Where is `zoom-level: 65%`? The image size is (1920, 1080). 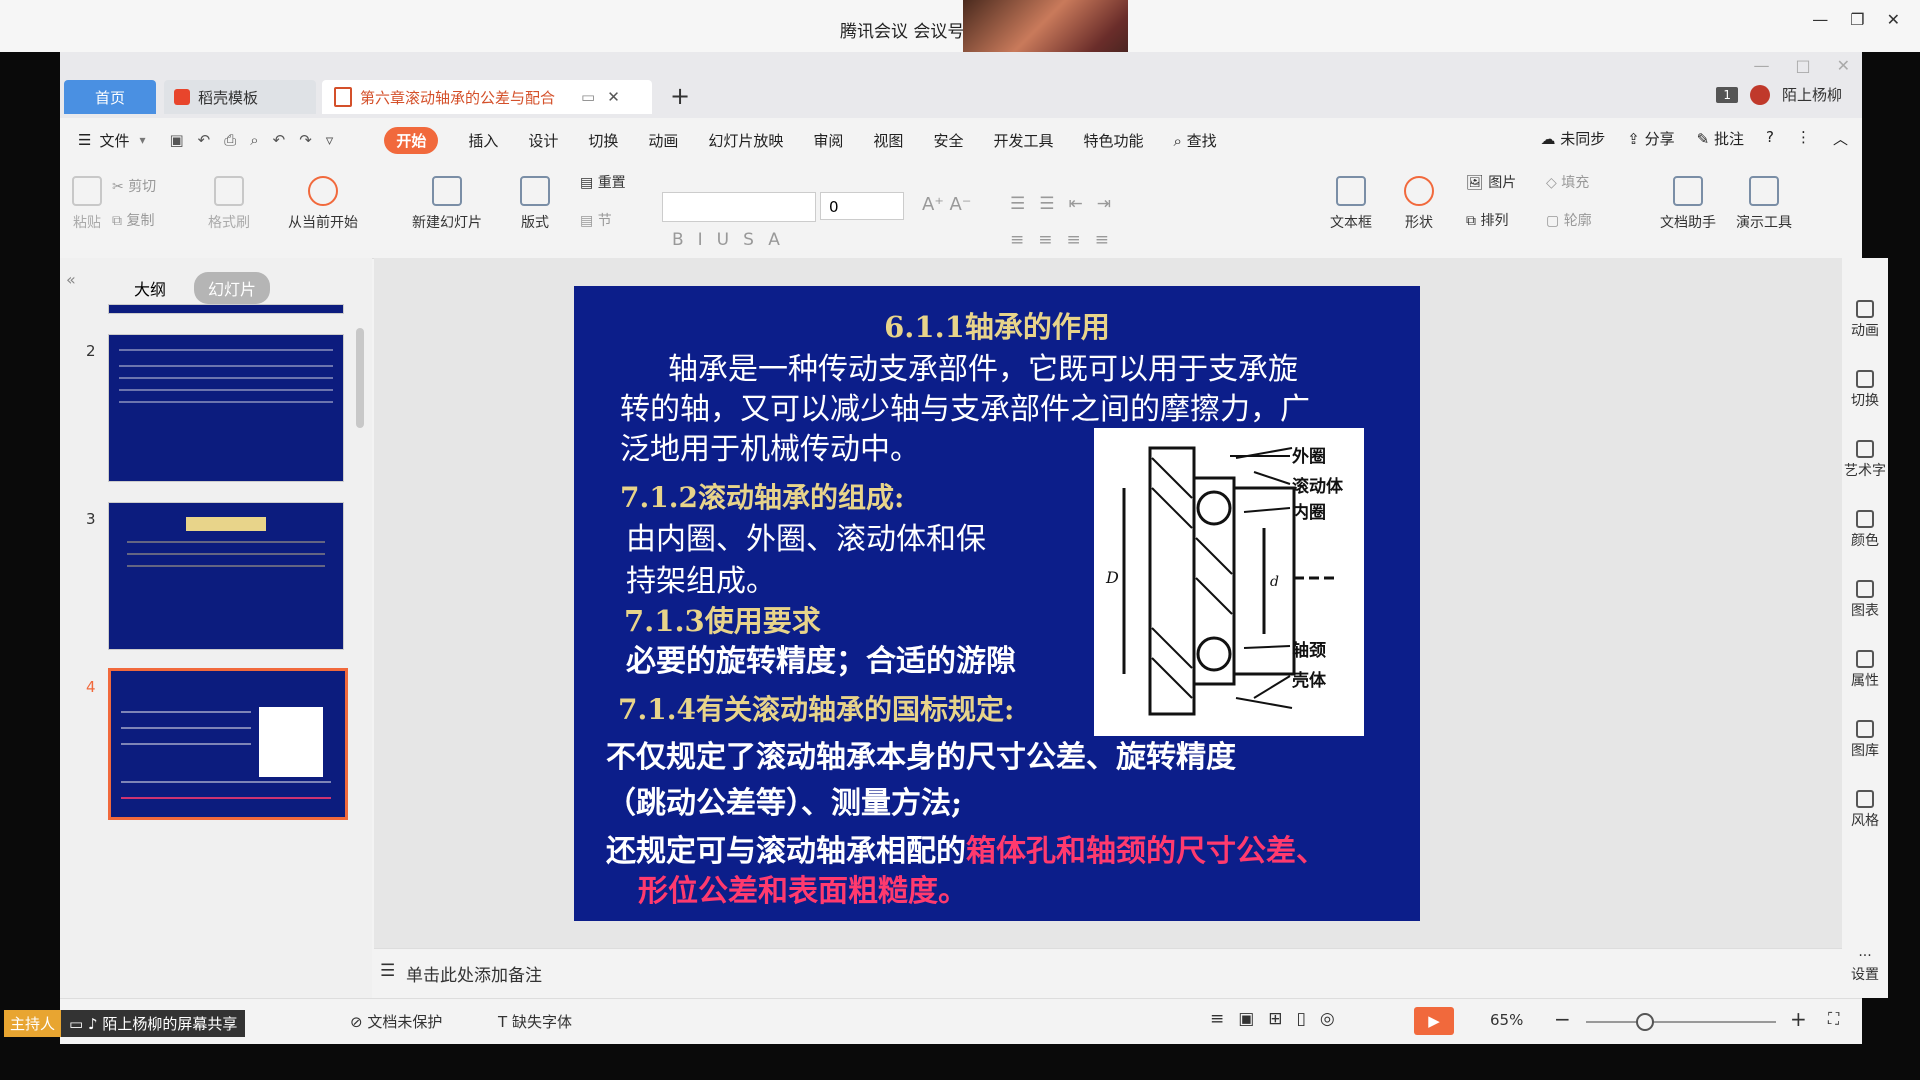
zoom-level: 65% is located at coordinates (1506, 1020).